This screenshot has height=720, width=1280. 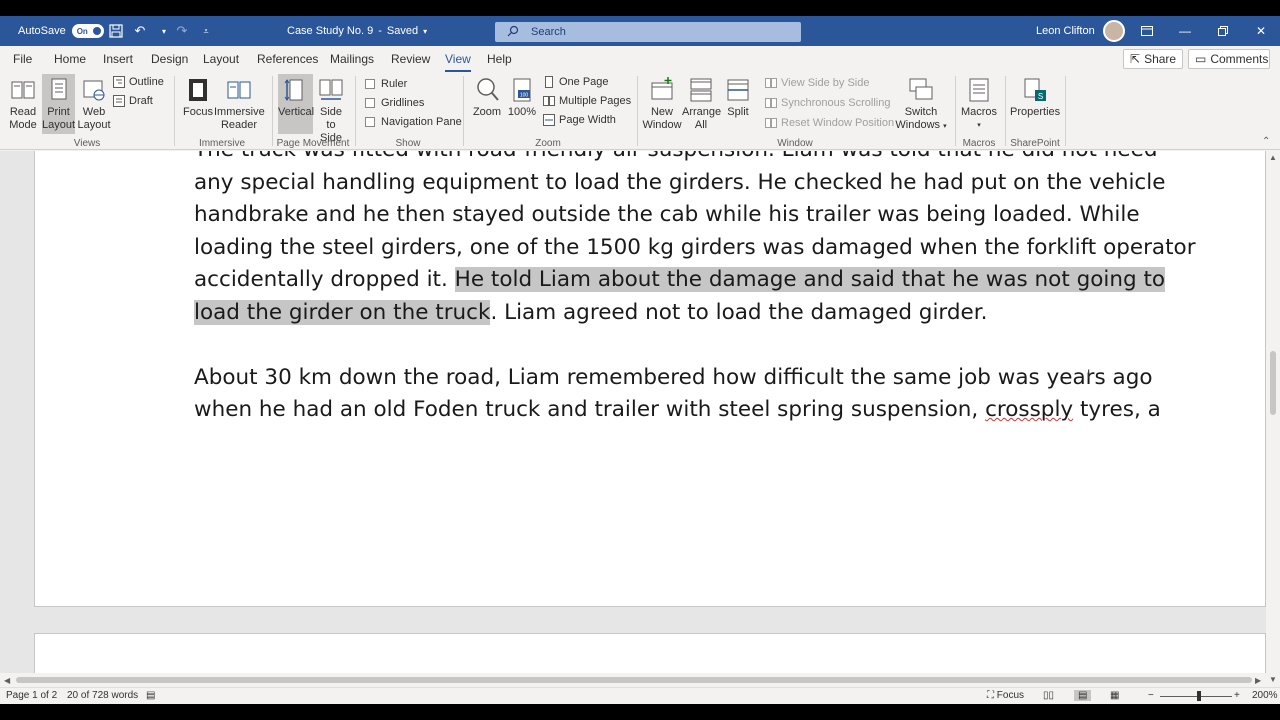 I want to click on outline-button: Outline, so click(x=138, y=82).